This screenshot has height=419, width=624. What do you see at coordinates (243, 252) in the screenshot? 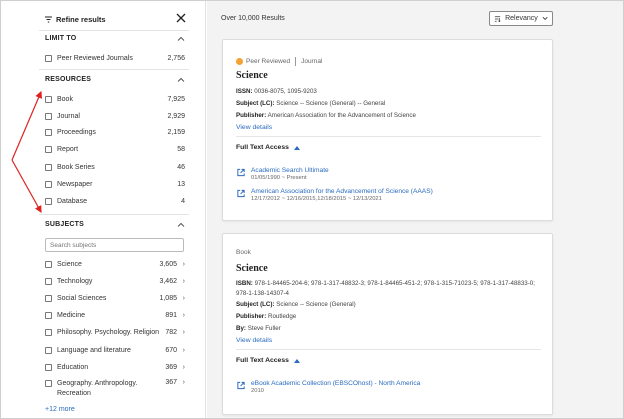
I see `card-meta: Book` at bounding box center [243, 252].